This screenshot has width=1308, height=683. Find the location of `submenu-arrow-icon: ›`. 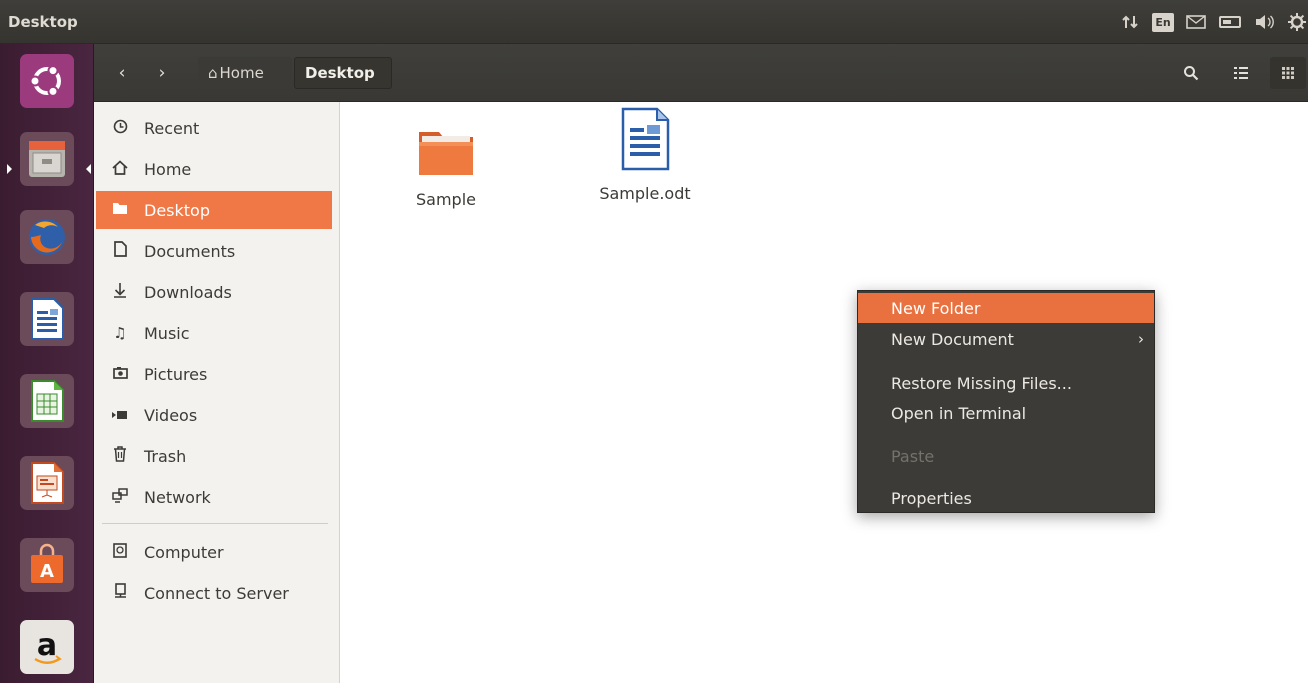

submenu-arrow-icon: › is located at coordinates (1141, 339).